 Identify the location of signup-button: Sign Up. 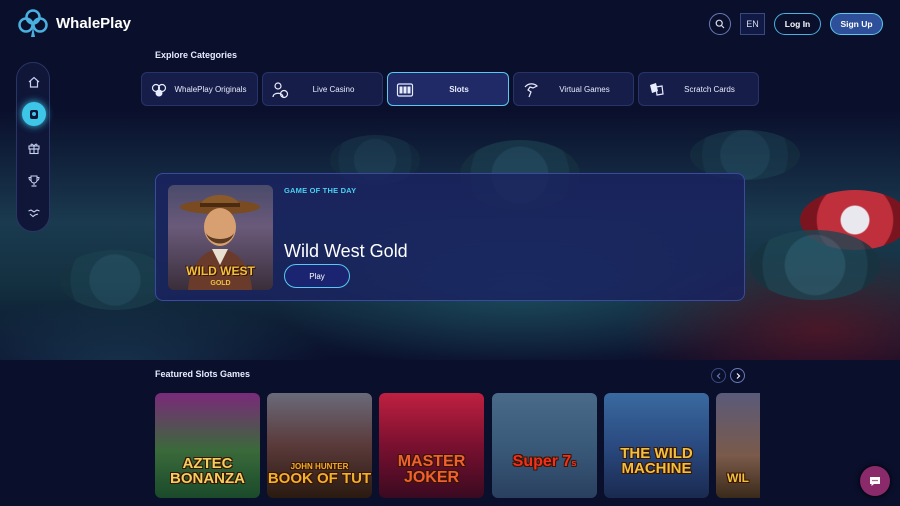
(856, 24).